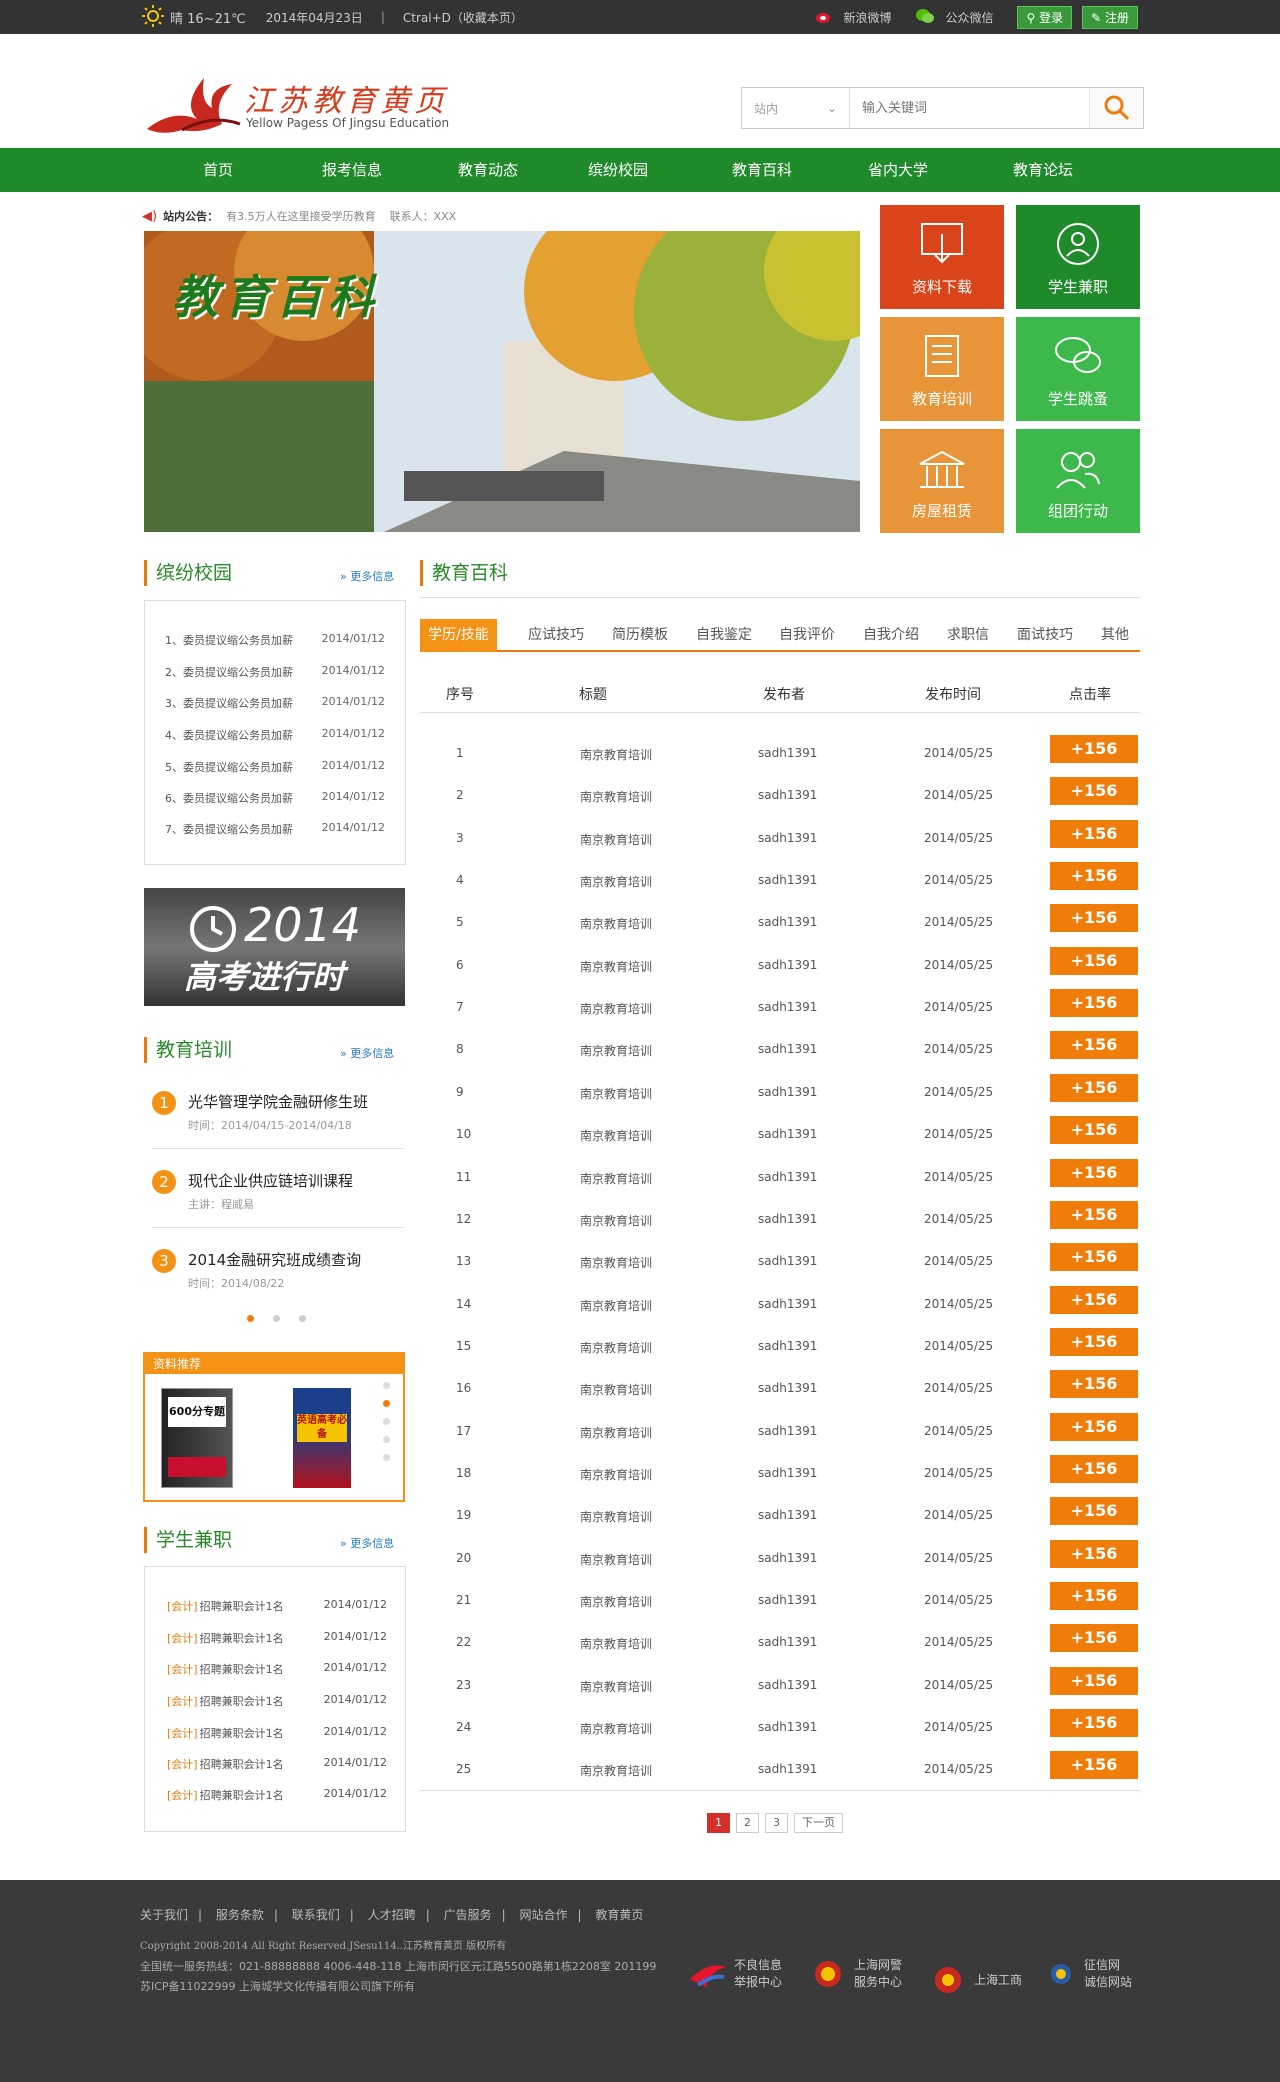  I want to click on footer-link-yellowpages: 教育黄页, so click(619, 1915).